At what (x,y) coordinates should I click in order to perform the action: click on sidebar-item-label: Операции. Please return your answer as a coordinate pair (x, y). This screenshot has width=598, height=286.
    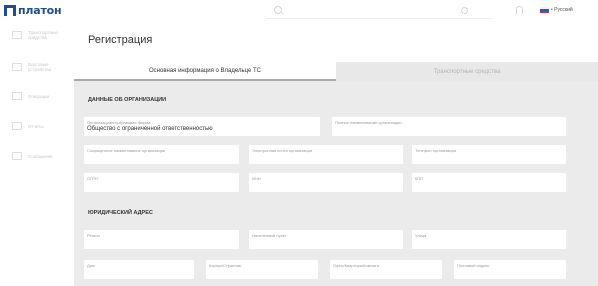
    Looking at the image, I should click on (39, 96).